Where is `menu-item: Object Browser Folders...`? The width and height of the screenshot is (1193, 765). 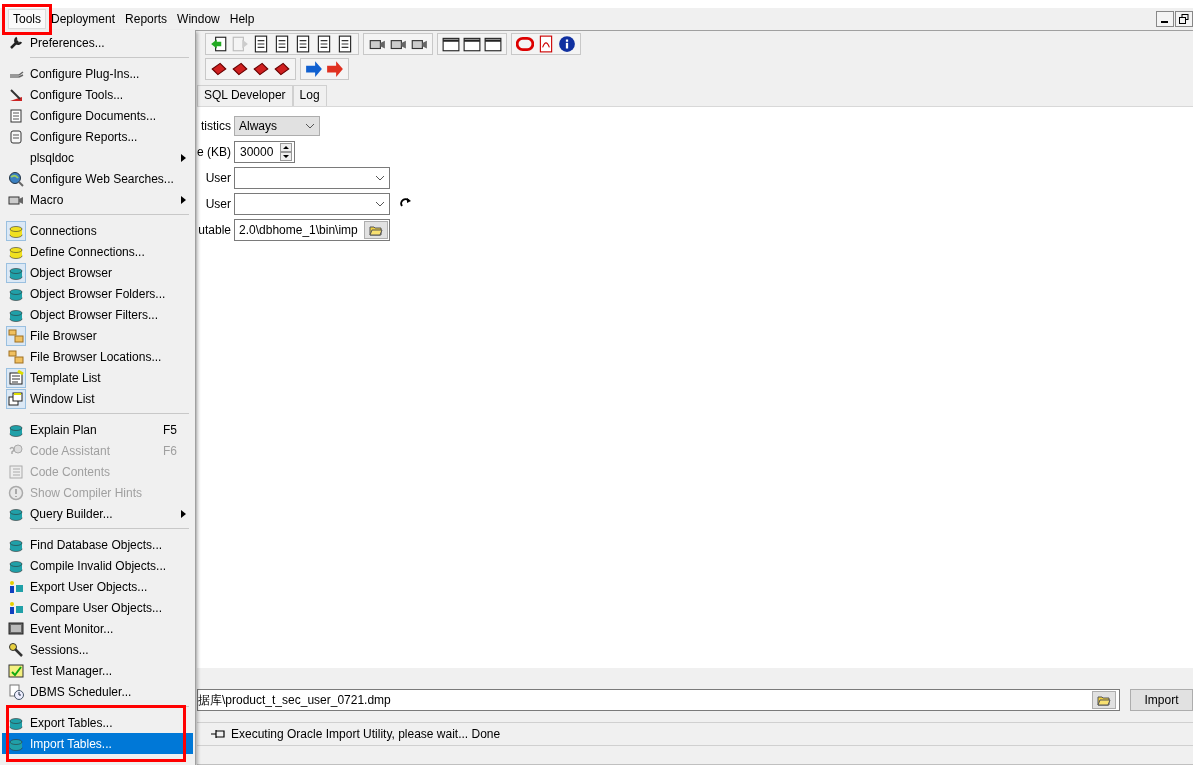 menu-item: Object Browser Folders... is located at coordinates (97, 293).